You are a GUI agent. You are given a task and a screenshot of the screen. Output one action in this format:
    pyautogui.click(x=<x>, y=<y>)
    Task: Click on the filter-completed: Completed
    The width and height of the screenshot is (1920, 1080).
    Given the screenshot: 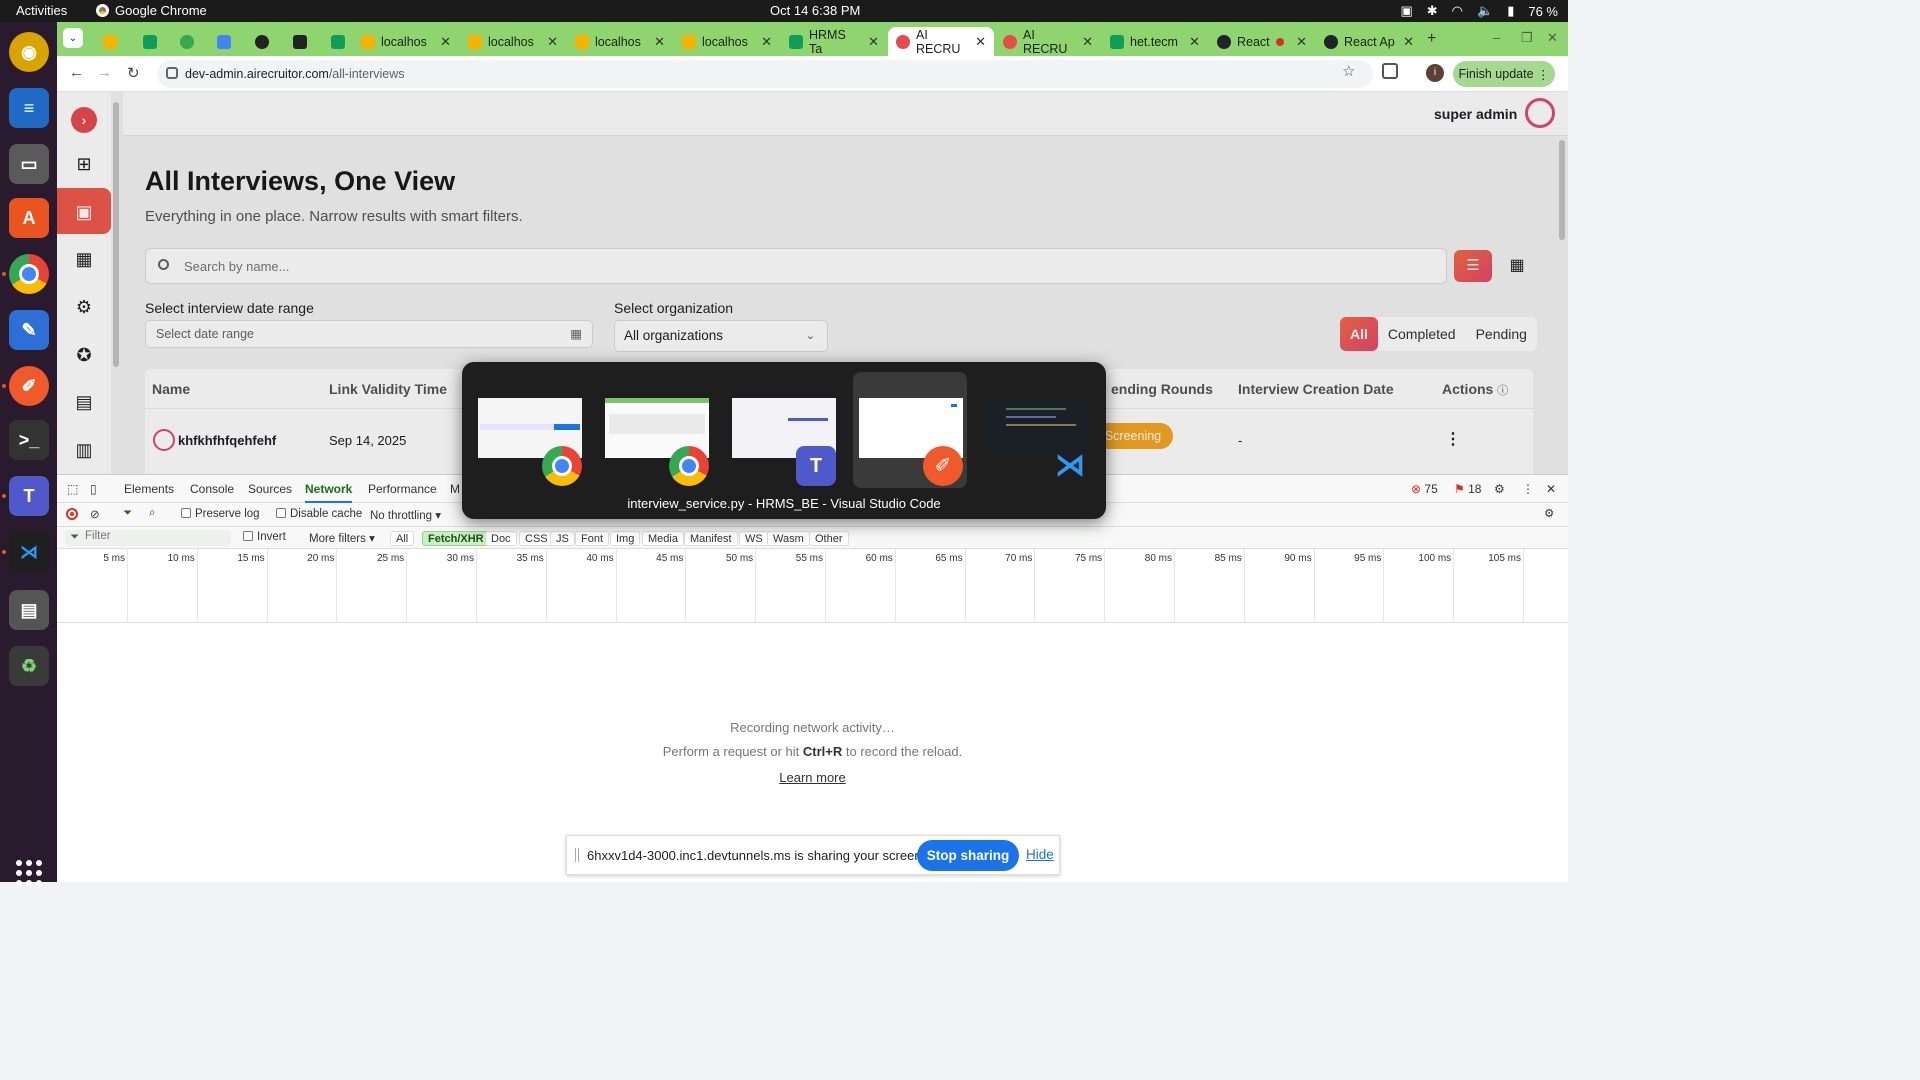 What is the action you would take?
    pyautogui.click(x=1422, y=334)
    